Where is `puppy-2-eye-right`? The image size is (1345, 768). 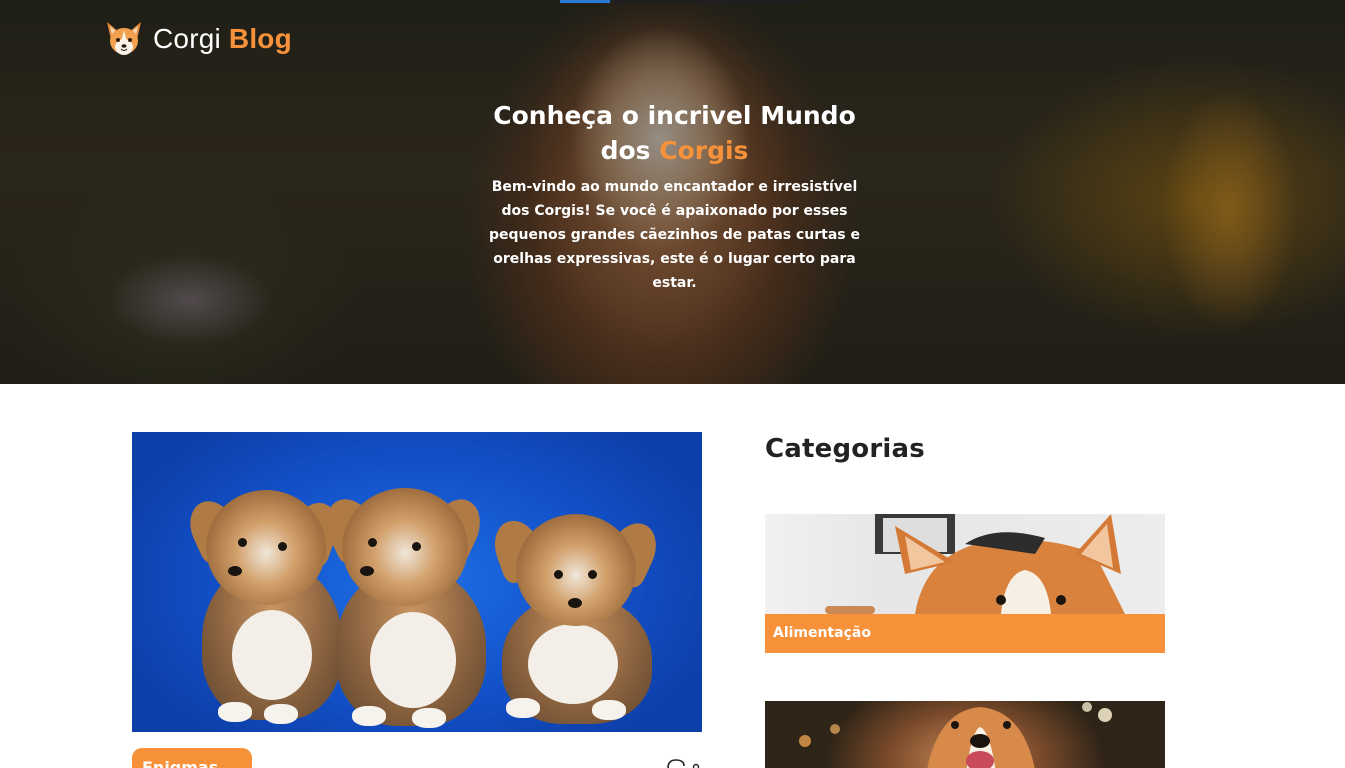
puppy-2-eye-right is located at coordinates (416, 546).